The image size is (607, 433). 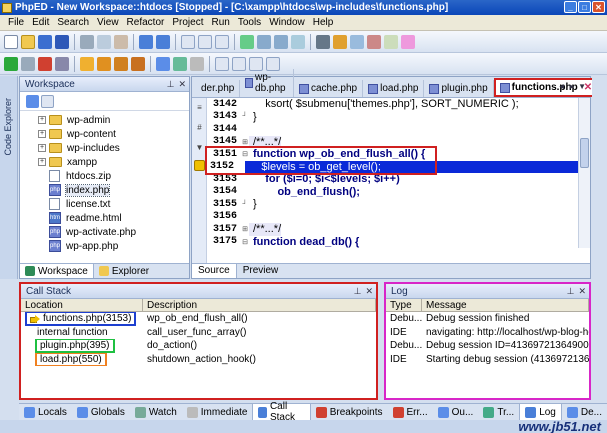 I want to click on close-icon: ✕, so click(x=598, y=7).